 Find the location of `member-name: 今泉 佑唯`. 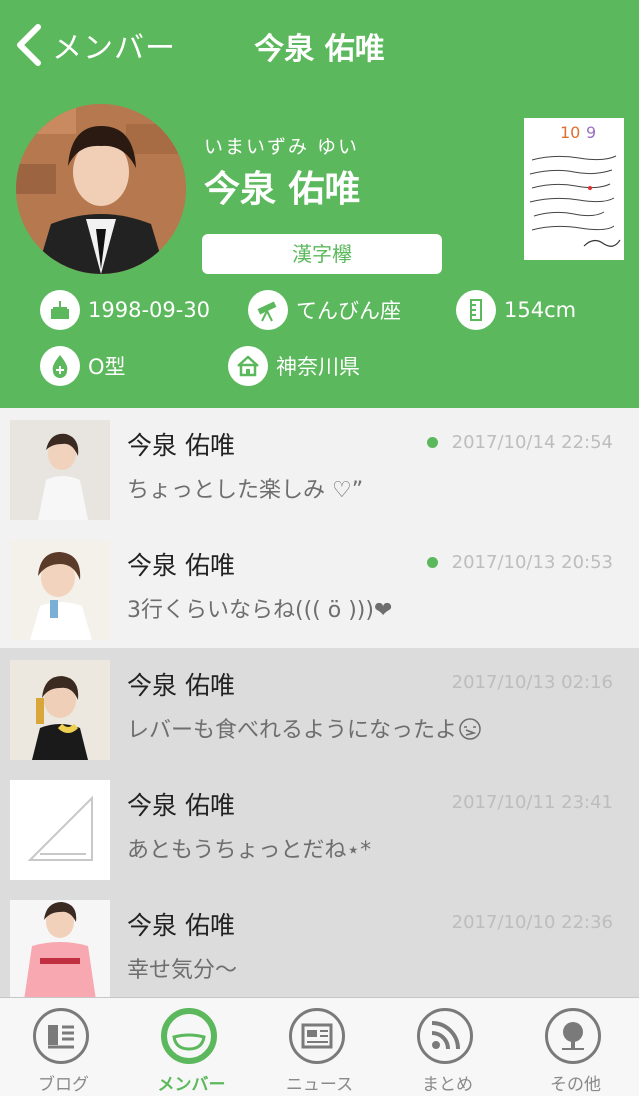

member-name: 今泉 佑唯 is located at coordinates (282, 189).